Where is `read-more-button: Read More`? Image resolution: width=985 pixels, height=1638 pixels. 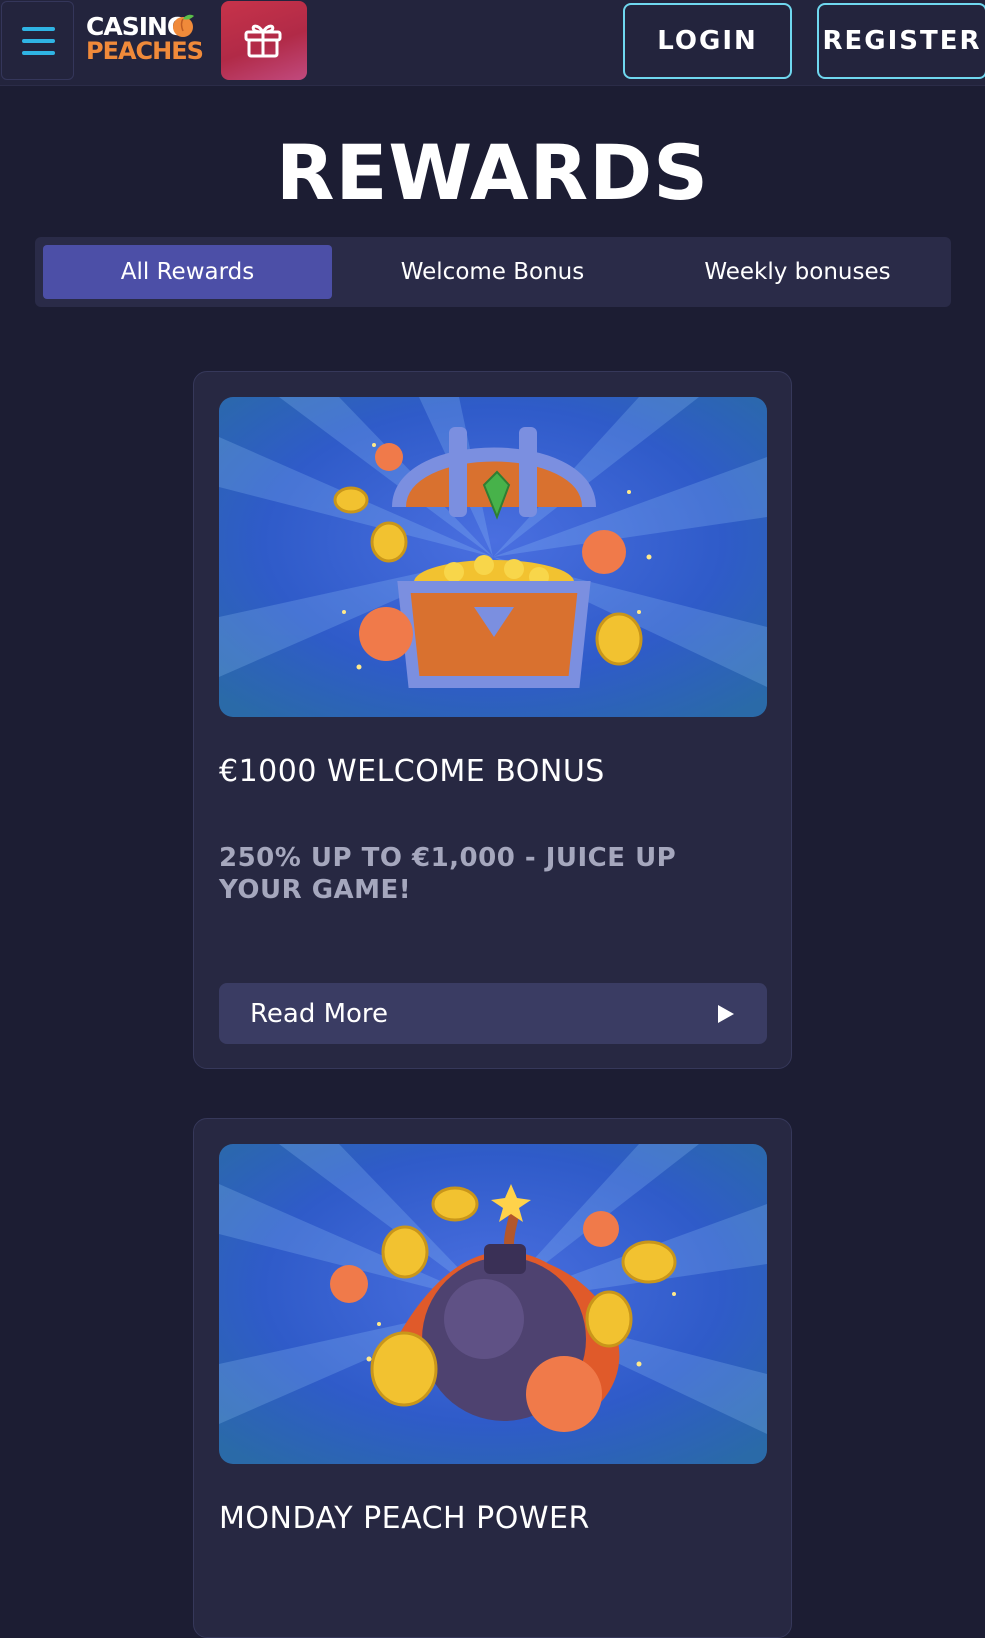
read-more-button: Read More is located at coordinates (493, 1013).